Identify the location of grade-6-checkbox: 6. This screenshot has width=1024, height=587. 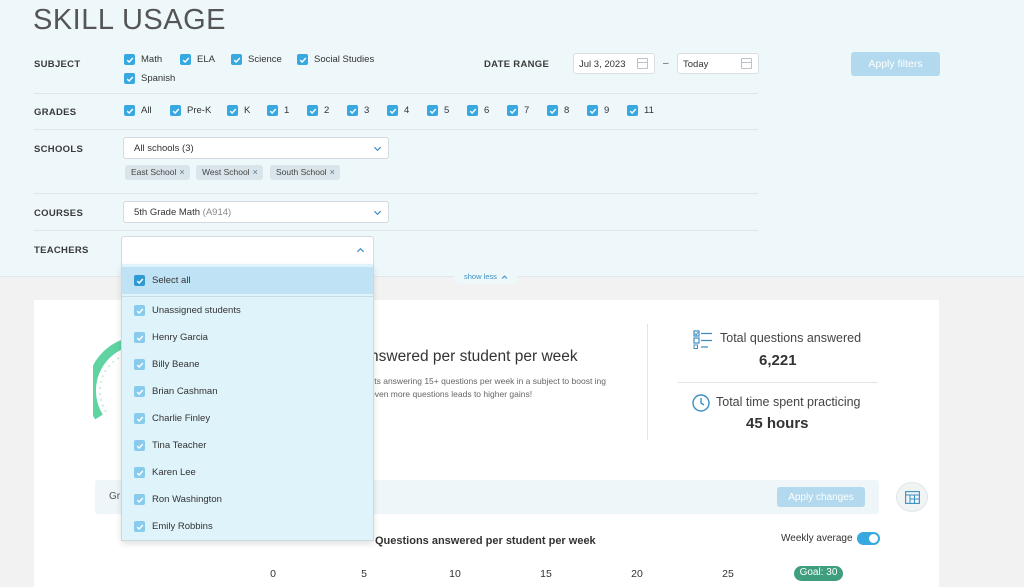
(478, 110).